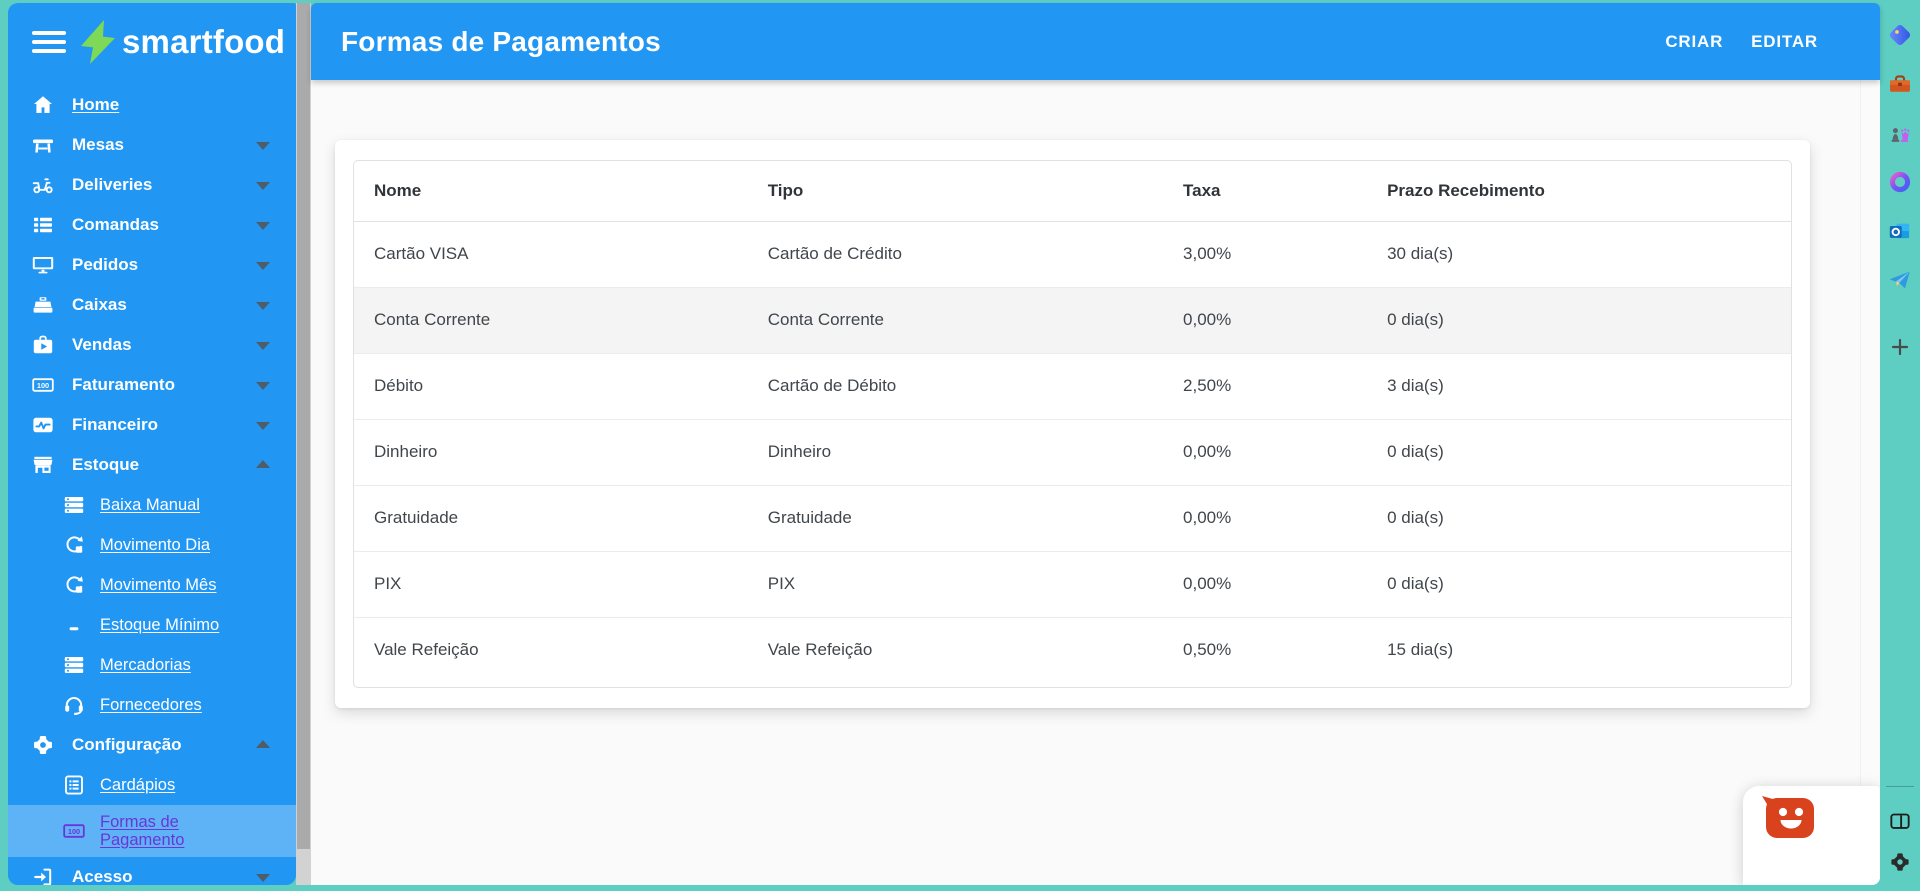 The image size is (1920, 891). What do you see at coordinates (152, 145) in the screenshot?
I see `sidebar-item-mesas: Mesas` at bounding box center [152, 145].